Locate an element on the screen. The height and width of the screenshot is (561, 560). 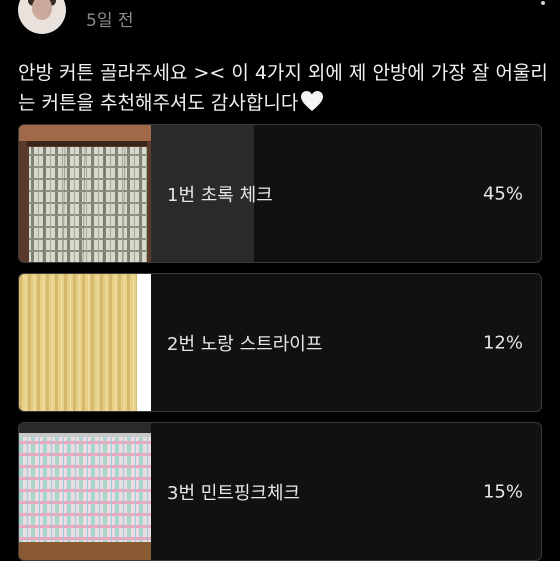
curtain-mint-pink-check-image is located at coordinates (85, 491).